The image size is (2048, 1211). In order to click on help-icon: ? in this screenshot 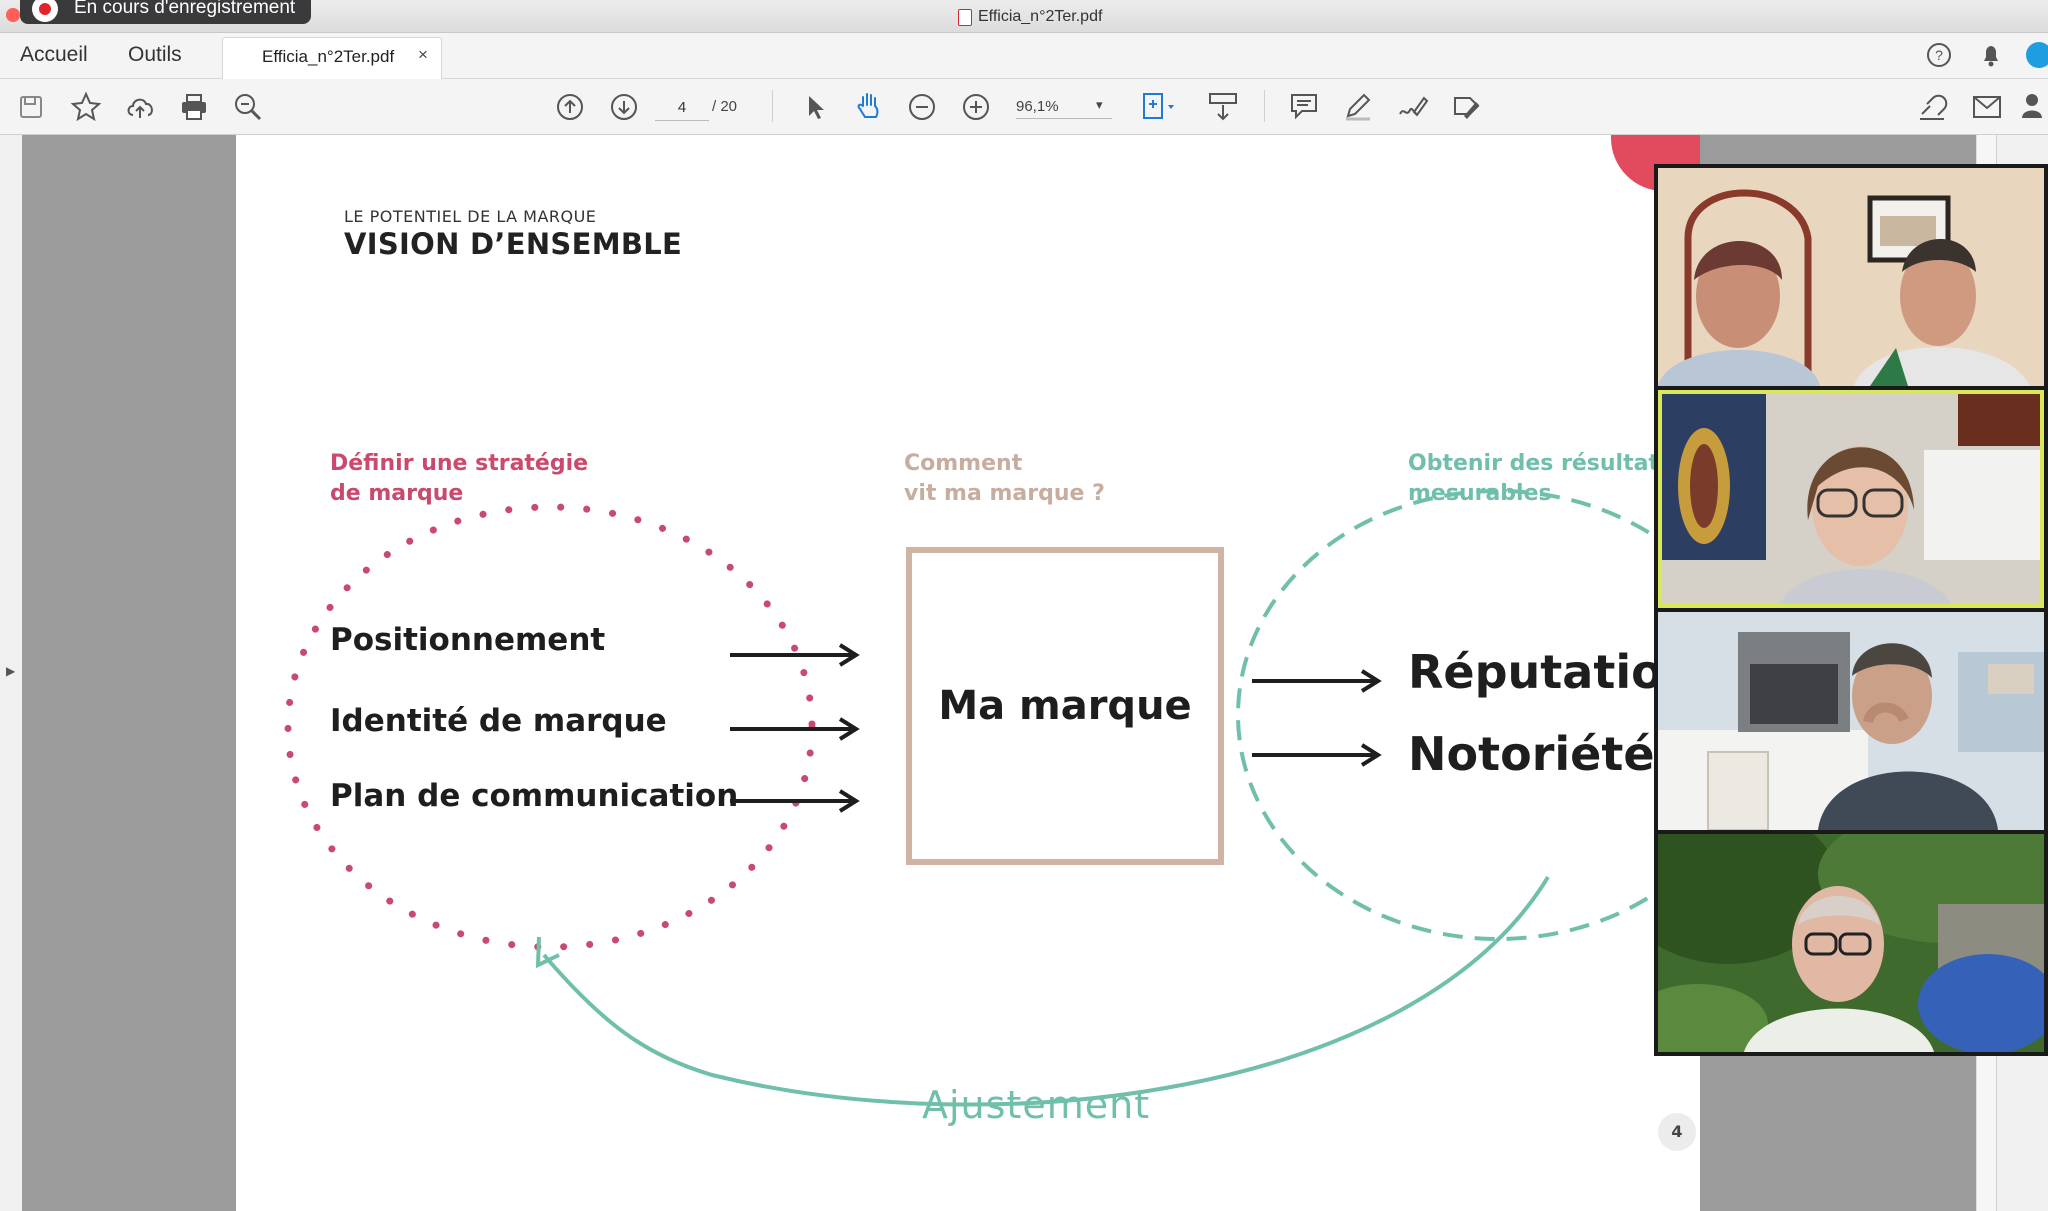, I will do `click(1939, 55)`.